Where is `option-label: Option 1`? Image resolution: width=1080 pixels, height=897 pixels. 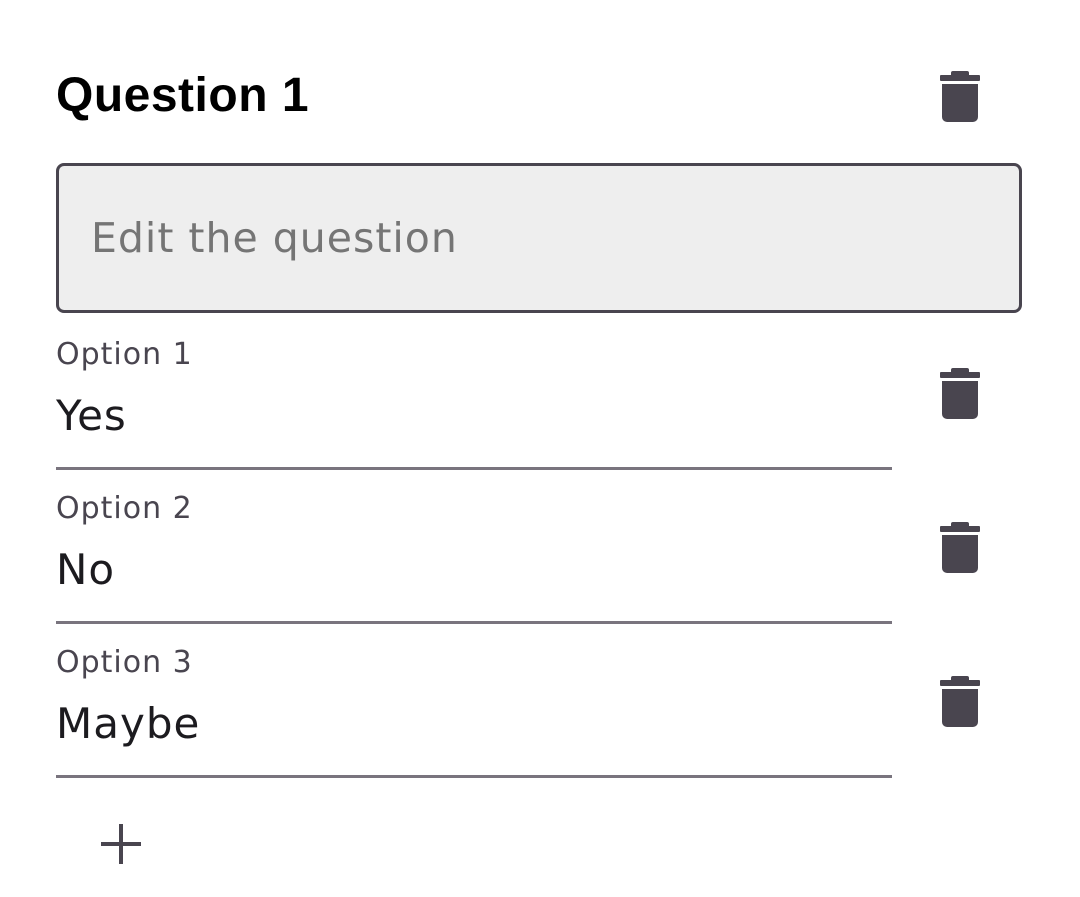 option-label: Option 1 is located at coordinates (124, 354).